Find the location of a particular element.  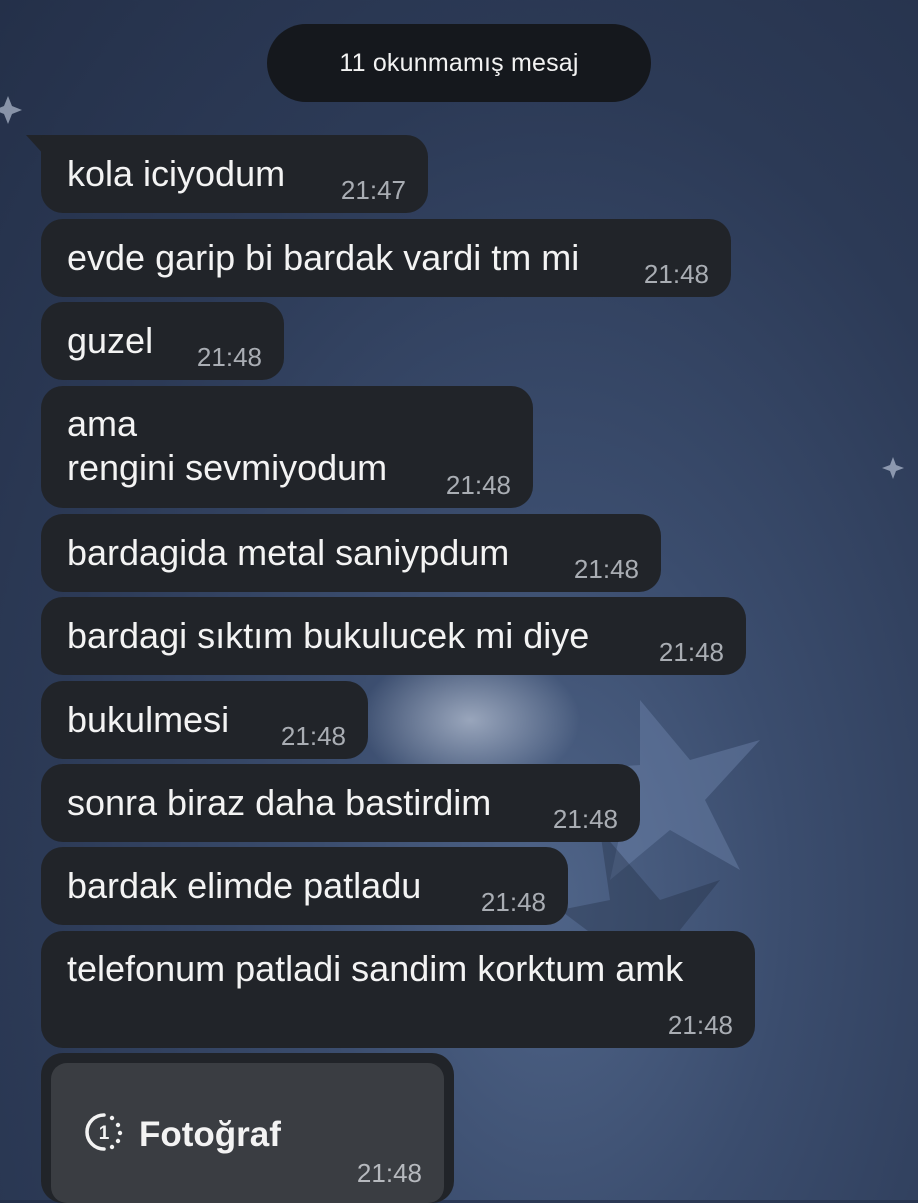

message-text: guzel is located at coordinates (110, 340).